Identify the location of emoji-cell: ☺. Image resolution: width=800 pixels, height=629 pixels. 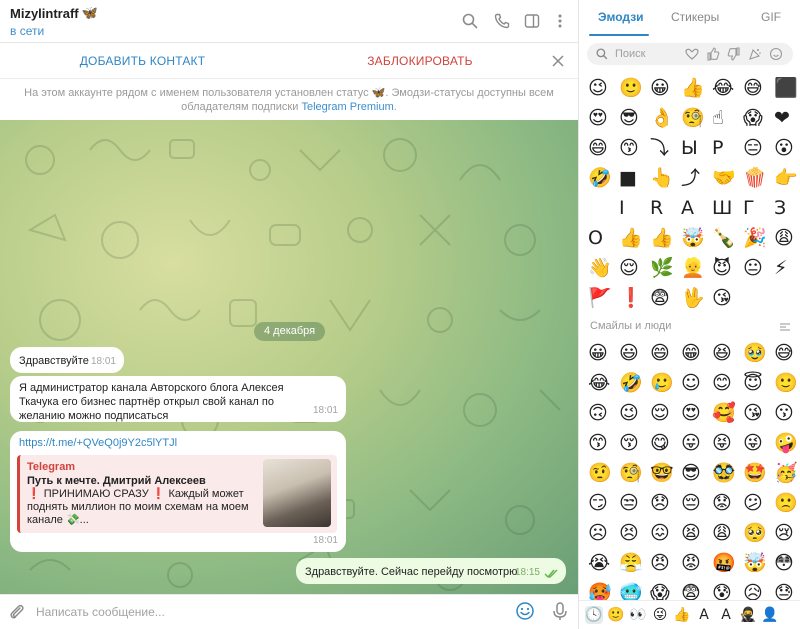
(696, 383).